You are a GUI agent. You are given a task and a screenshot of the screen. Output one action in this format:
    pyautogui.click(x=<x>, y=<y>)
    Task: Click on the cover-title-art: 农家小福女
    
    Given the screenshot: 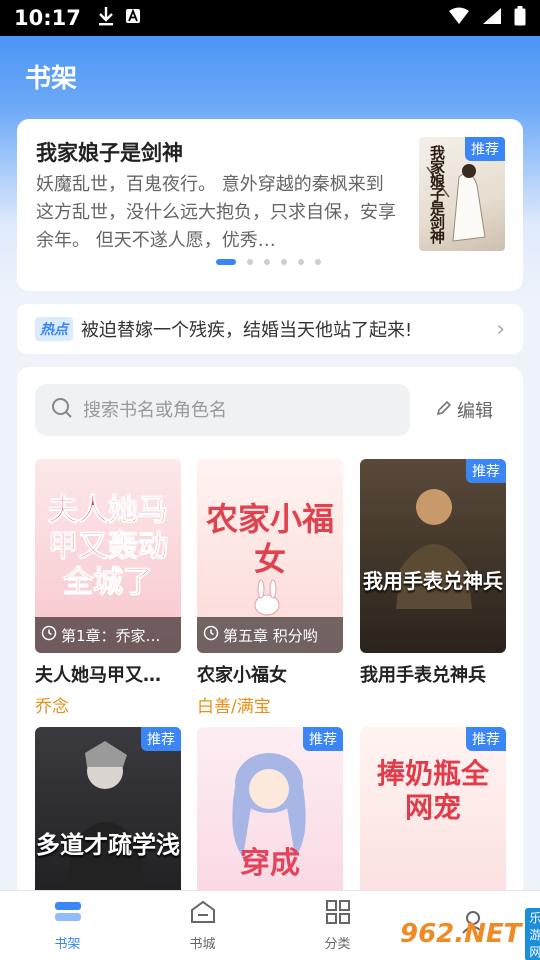 What is the action you would take?
    pyautogui.click(x=269, y=539)
    